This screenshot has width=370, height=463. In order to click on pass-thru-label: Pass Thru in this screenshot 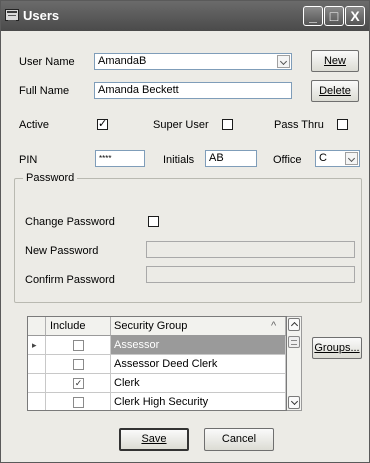, I will do `click(299, 125)`.